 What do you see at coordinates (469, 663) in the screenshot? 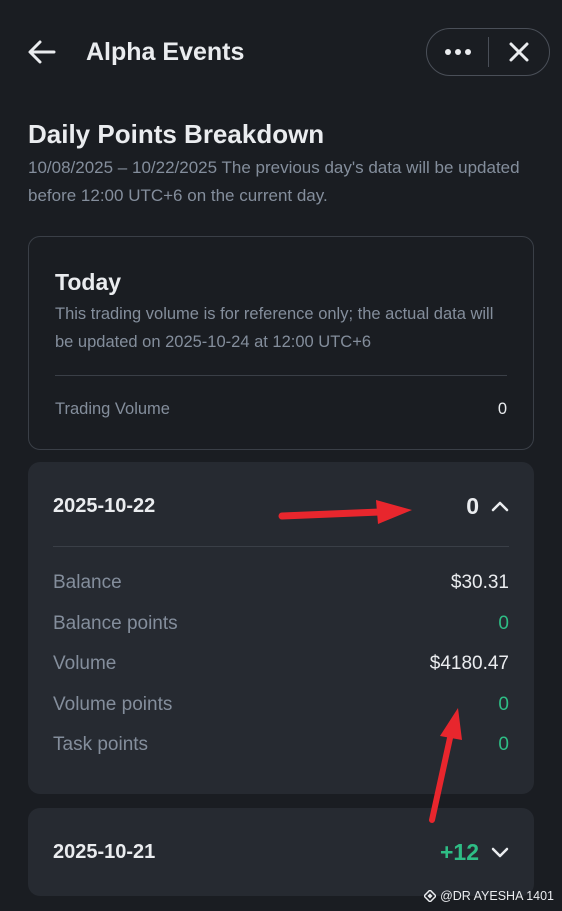
I see `volume-value: $4180.47` at bounding box center [469, 663].